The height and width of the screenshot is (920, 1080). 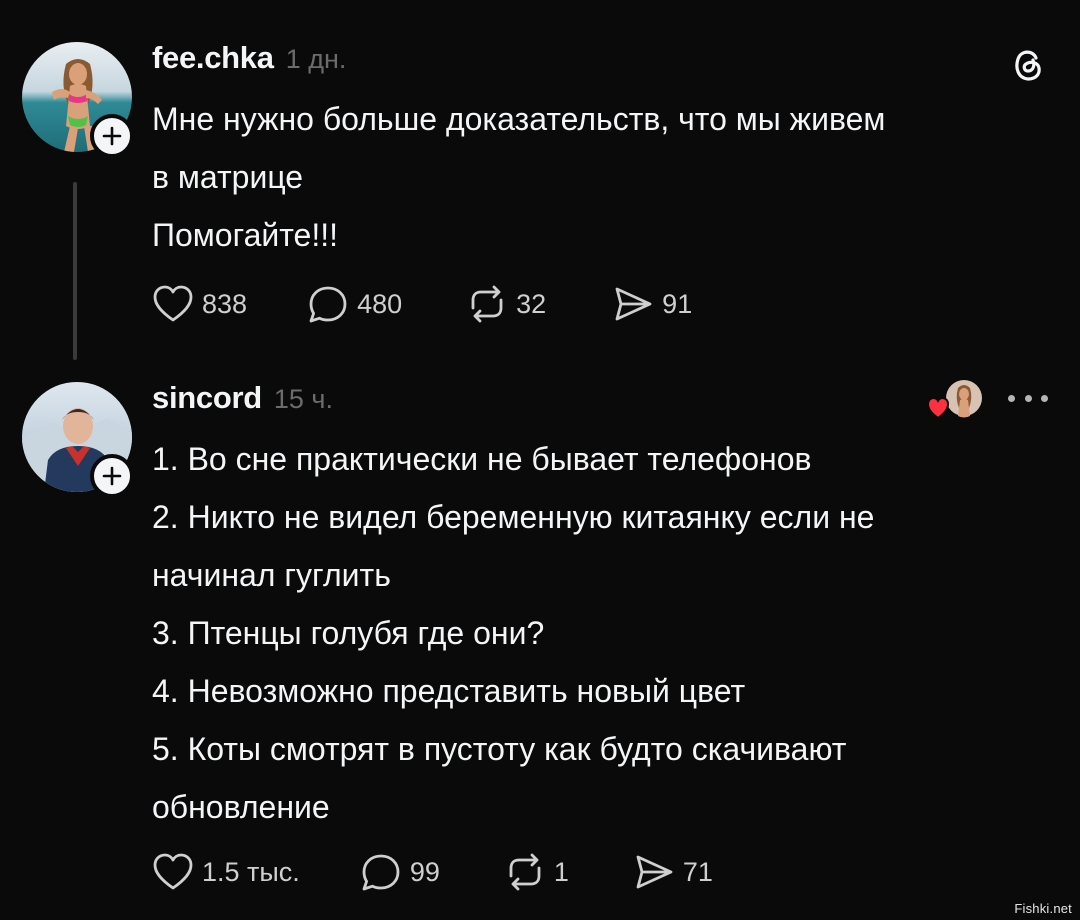 I want to click on post-text-line: в матрице, so click(x=228, y=177).